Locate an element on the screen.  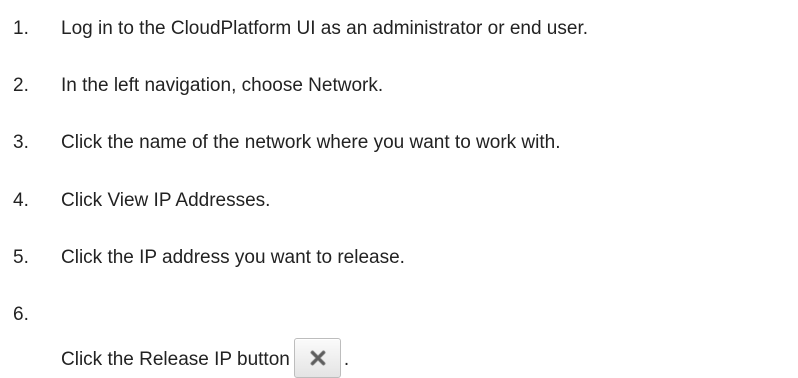
step-number: 1. is located at coordinates (21, 28).